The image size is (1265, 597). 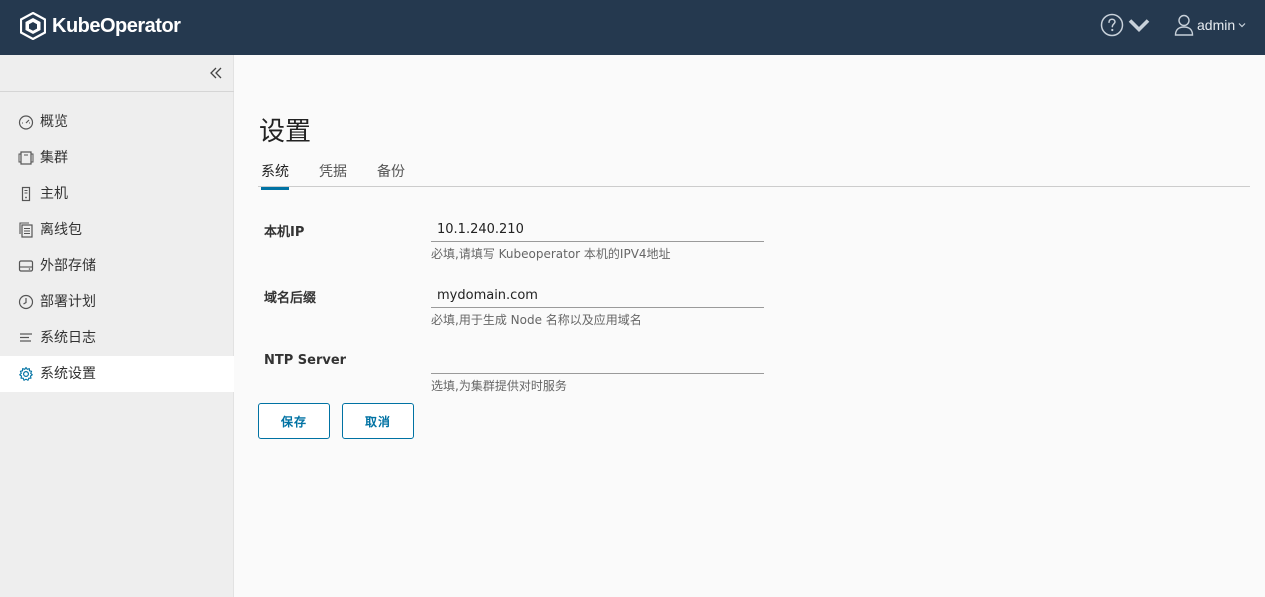 What do you see at coordinates (26, 266) in the screenshot?
I see `storage-icon` at bounding box center [26, 266].